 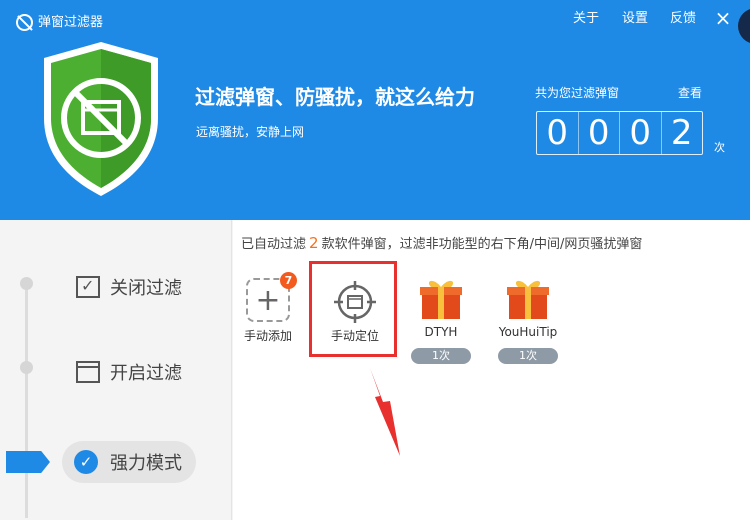 I want to click on mode-strong-label: 强力模式, so click(x=146, y=463).